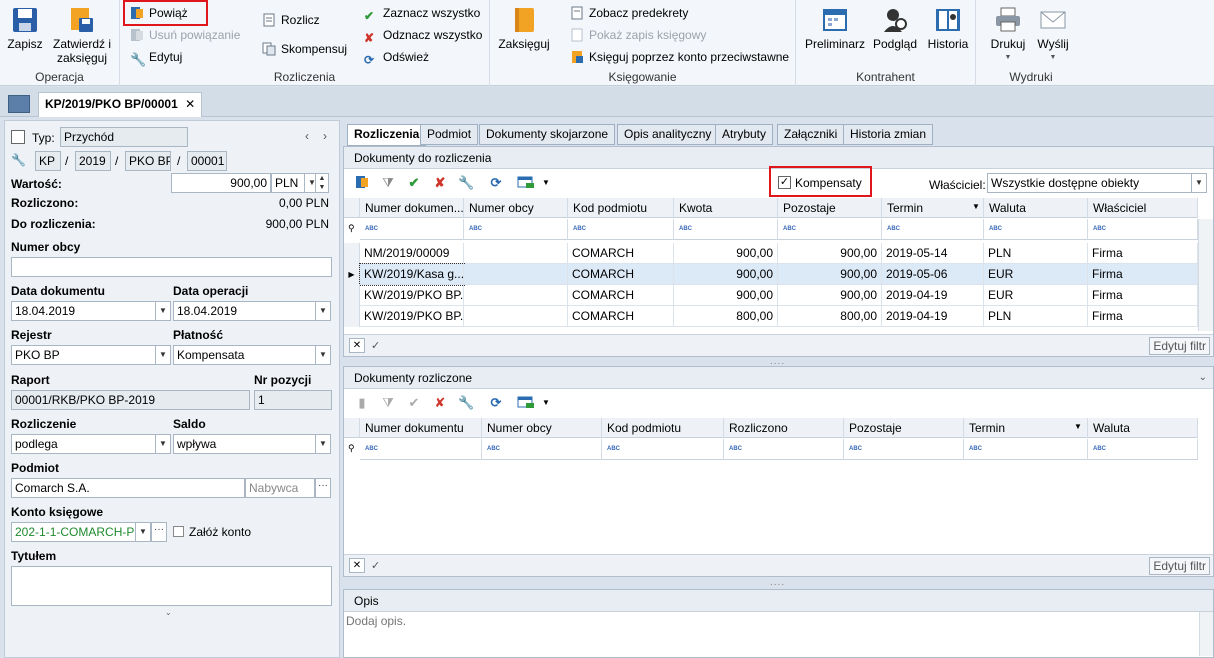 The image size is (1214, 658). I want to click on table-cell: 2019-04-19, so click(933, 295).